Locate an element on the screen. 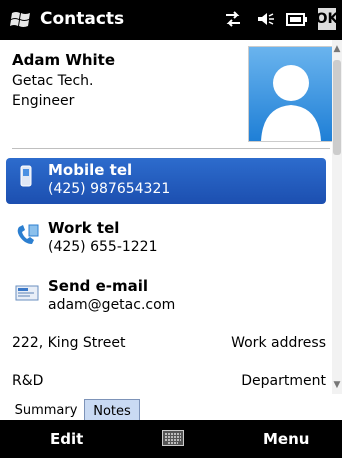 This screenshot has height=458, width=342. title-bar: Contacts OK is located at coordinates (171, 20).